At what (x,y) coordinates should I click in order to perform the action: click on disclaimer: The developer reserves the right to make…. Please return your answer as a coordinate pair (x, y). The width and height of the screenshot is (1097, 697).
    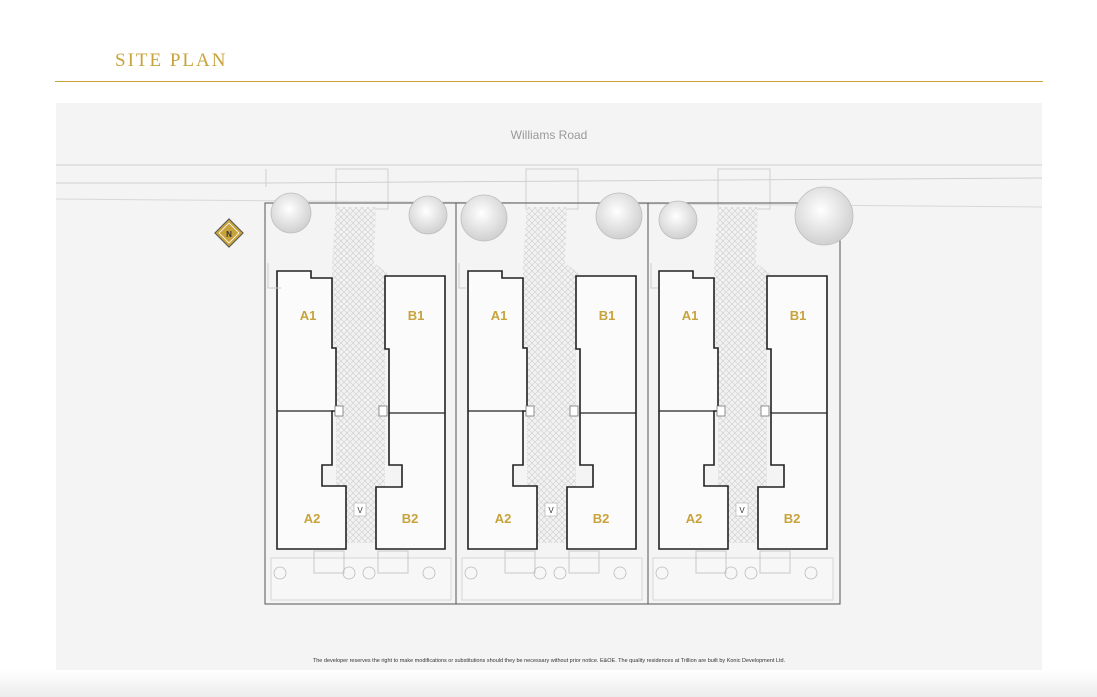
    Looking at the image, I should click on (549, 661).